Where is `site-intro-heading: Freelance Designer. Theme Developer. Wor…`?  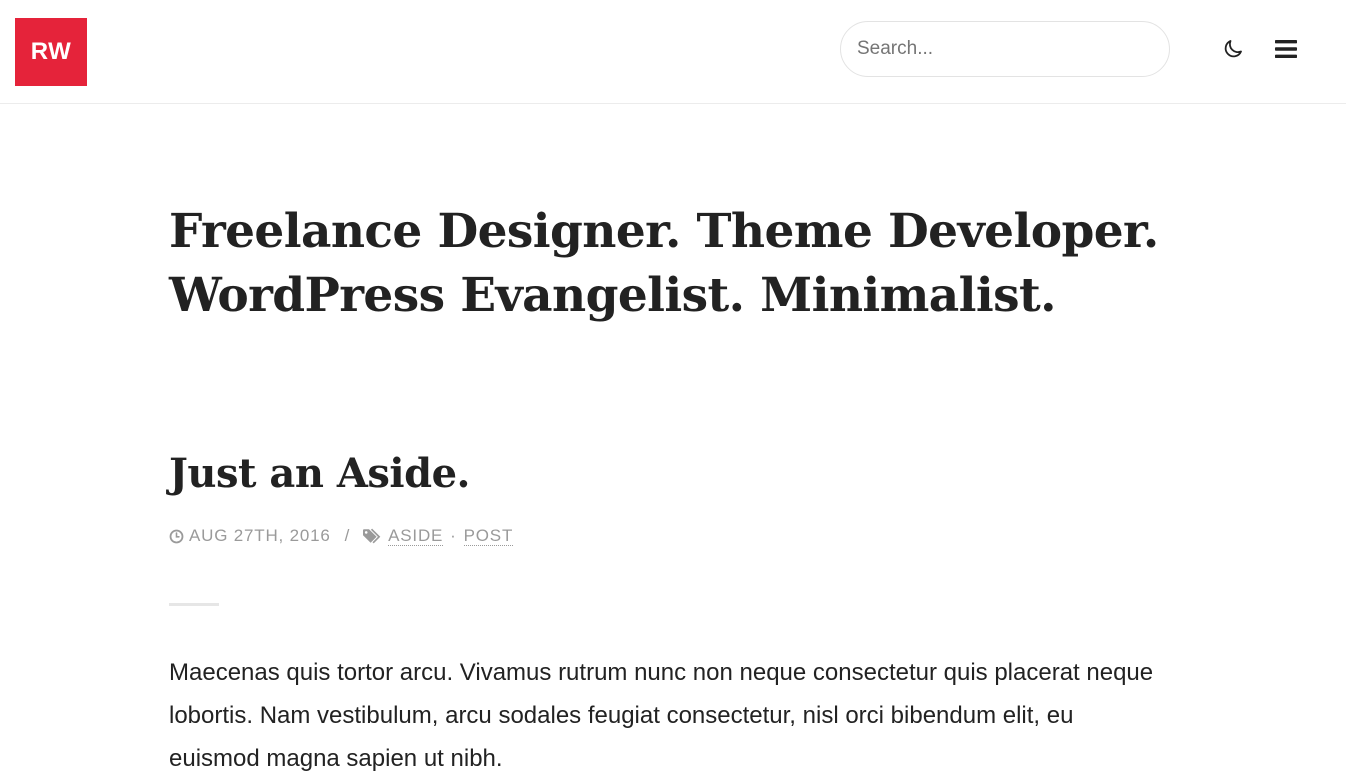 site-intro-heading: Freelance Designer. Theme Developer. Wor… is located at coordinates (669, 264).